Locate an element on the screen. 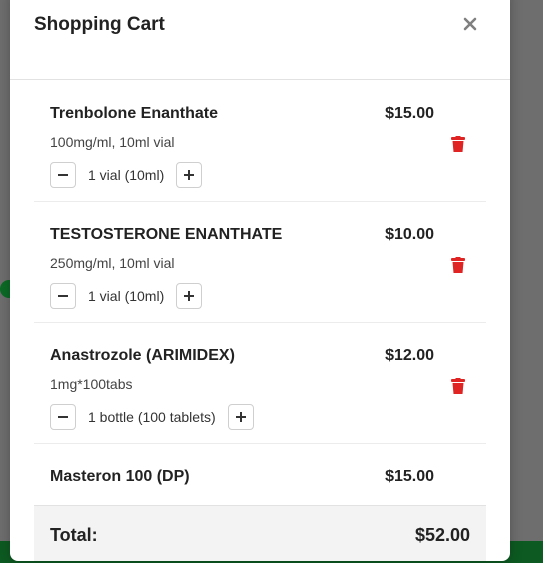 Image resolution: width=543 pixels, height=563 pixels. item-name: TESTOSTERONE ENANTHATE is located at coordinates (166, 234).